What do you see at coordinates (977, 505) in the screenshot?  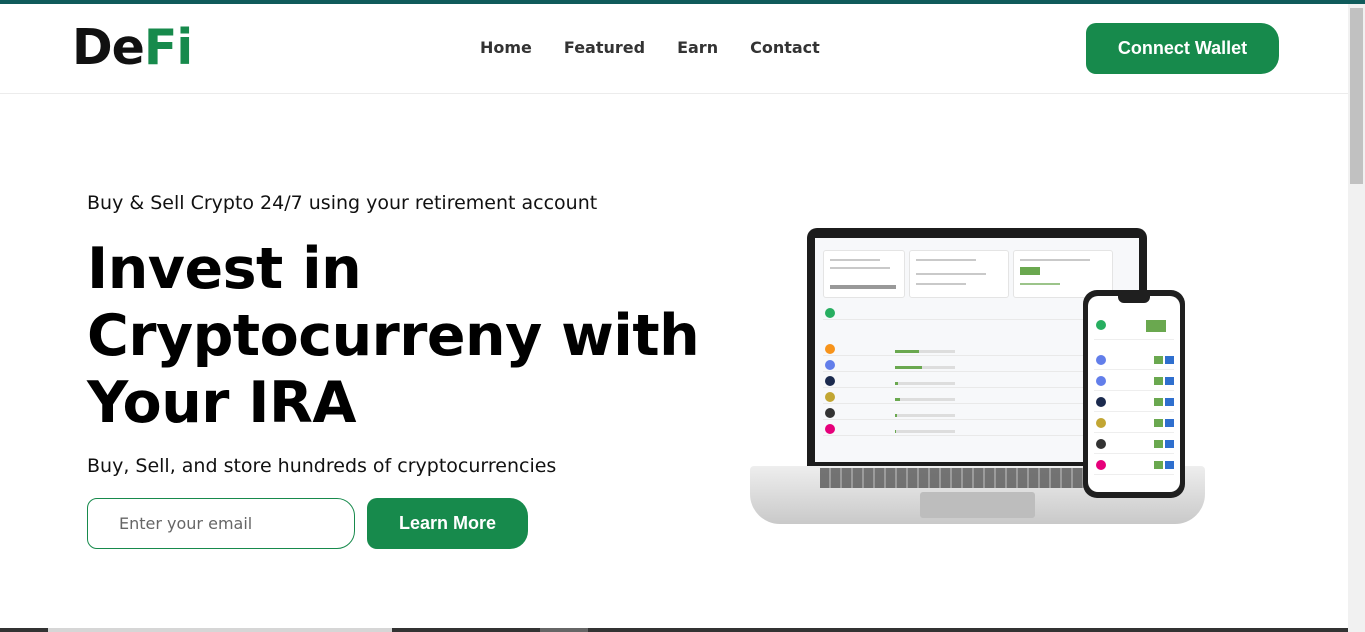 I see `laptop-trackpad` at bounding box center [977, 505].